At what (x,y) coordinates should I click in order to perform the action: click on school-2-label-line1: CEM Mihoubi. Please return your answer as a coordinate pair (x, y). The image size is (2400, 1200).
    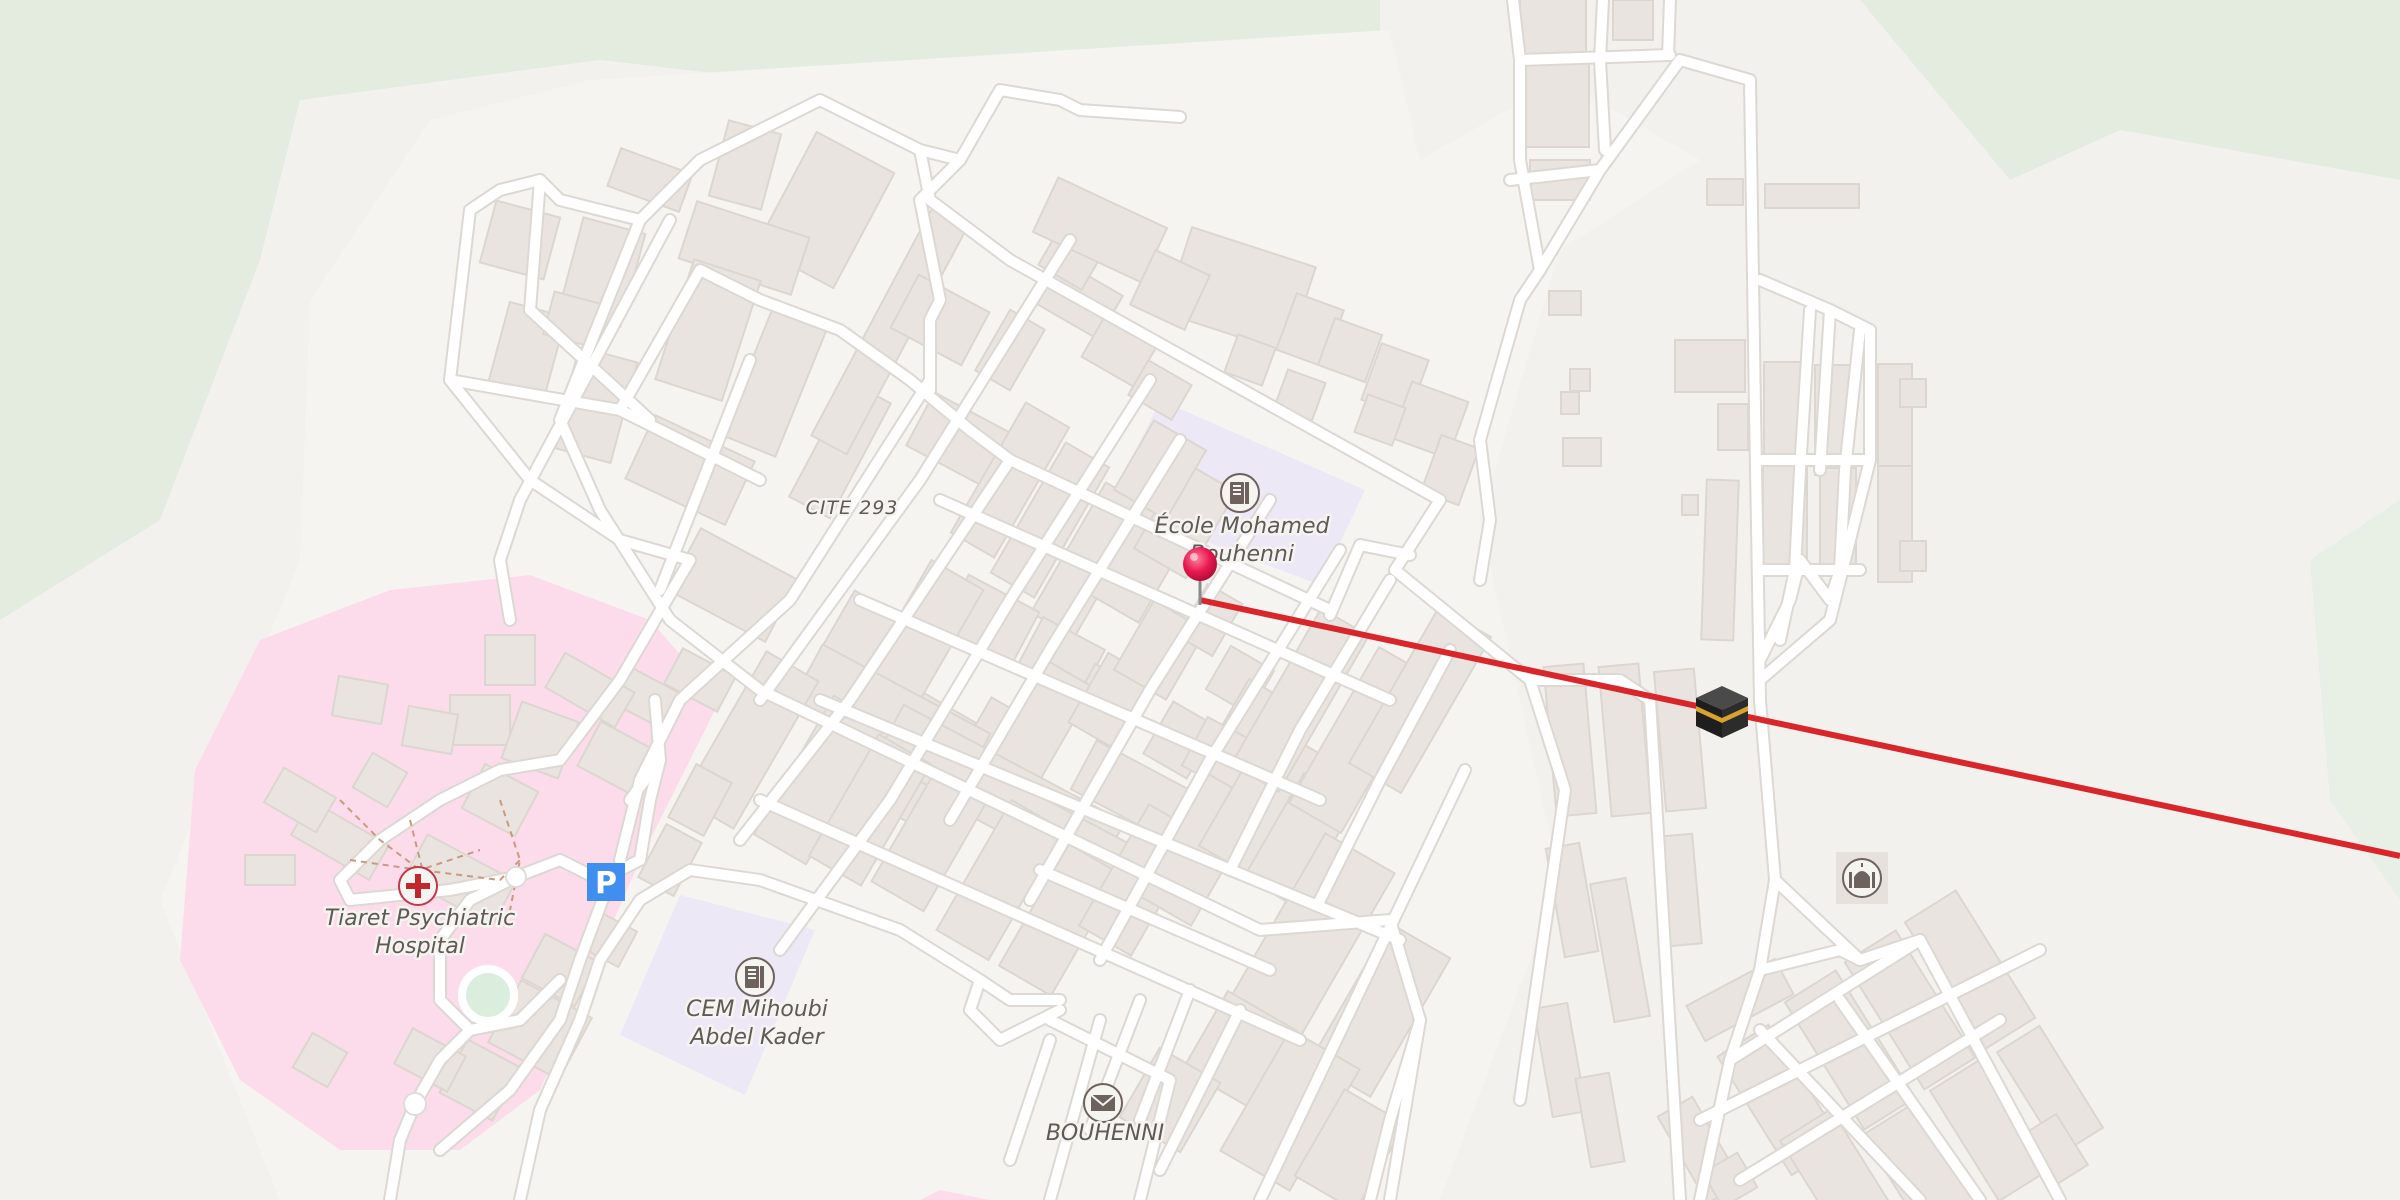
    Looking at the image, I should click on (757, 1009).